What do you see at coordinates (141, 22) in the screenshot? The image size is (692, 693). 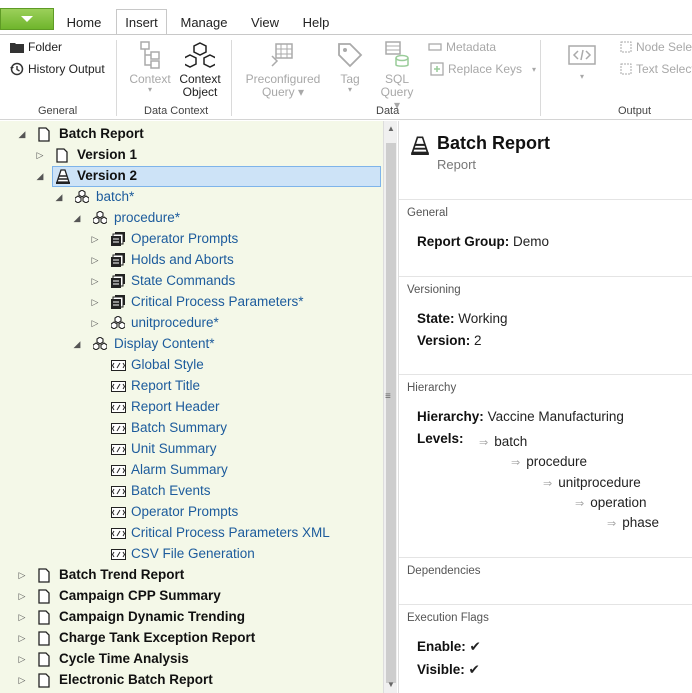 I see `tab-insert: Insert` at bounding box center [141, 22].